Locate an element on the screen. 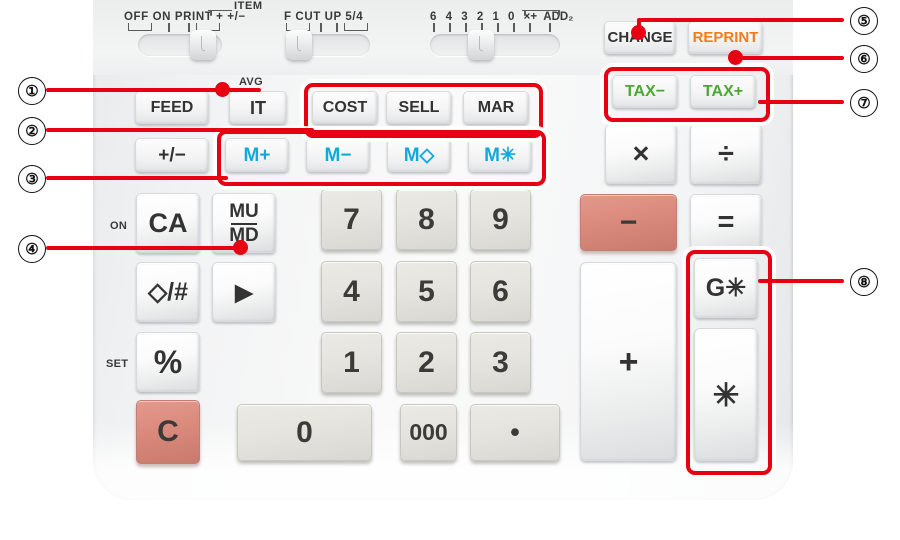 Image resolution: width=900 pixels, height=540 pixels. print-mode-switch: OFF ON PRINT + +/− ITEM is located at coordinates (199, 31).